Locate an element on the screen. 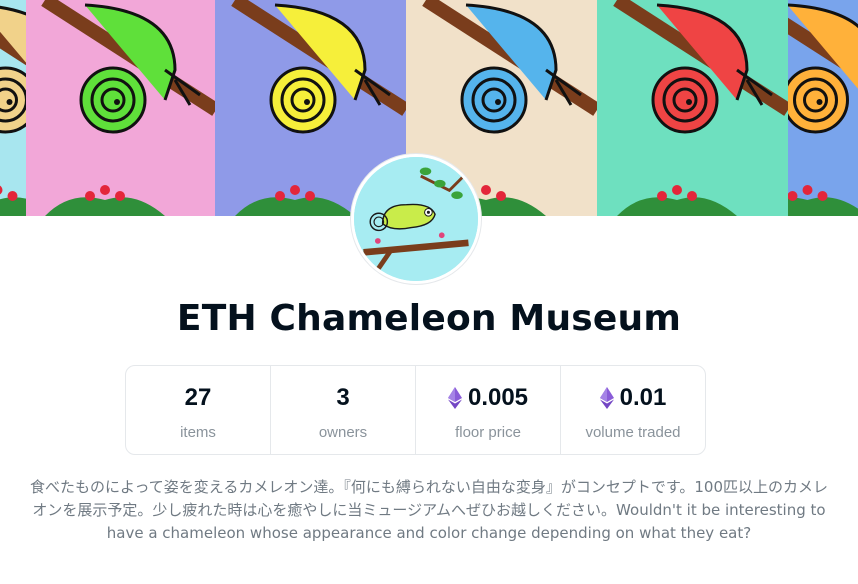 This screenshot has width=858, height=584. stat-floor-price: 0.005 floor price is located at coordinates (488, 410).